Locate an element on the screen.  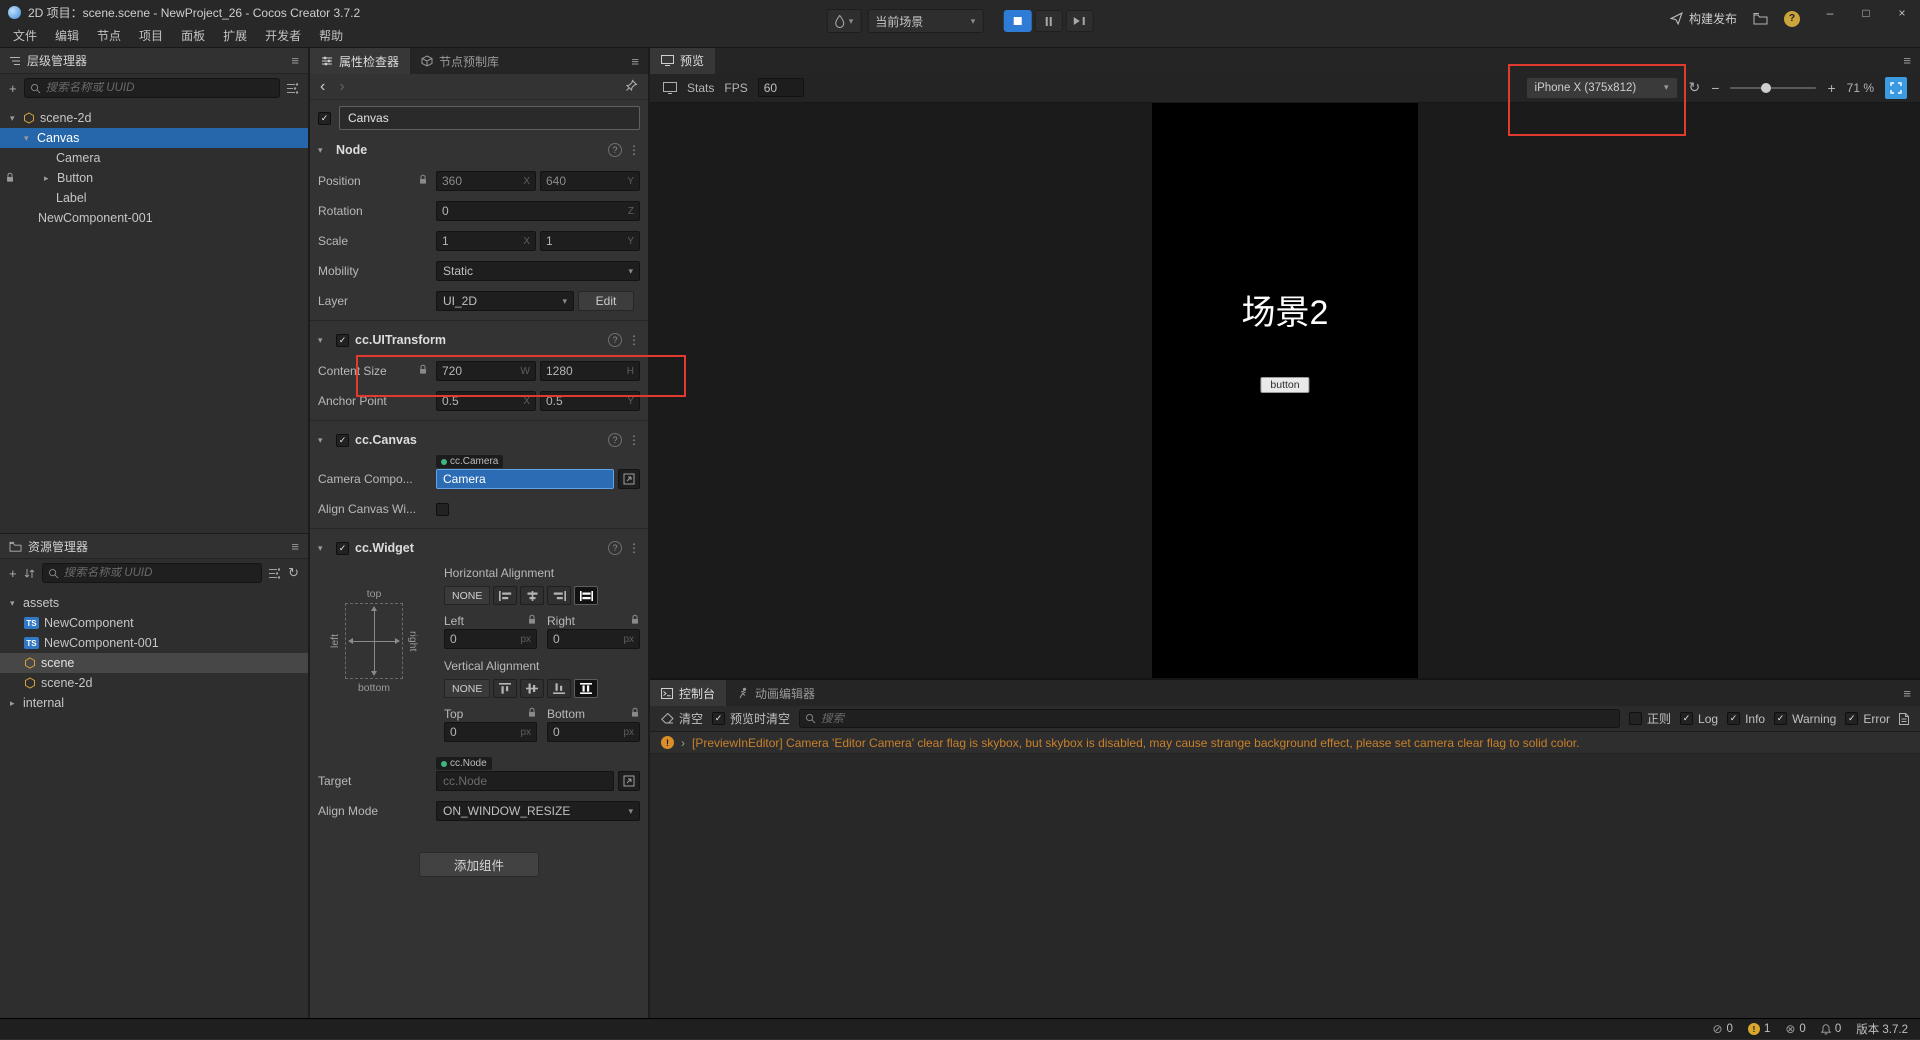
preview-device-screen: 场景2 button is located at coordinates (1285, 390).